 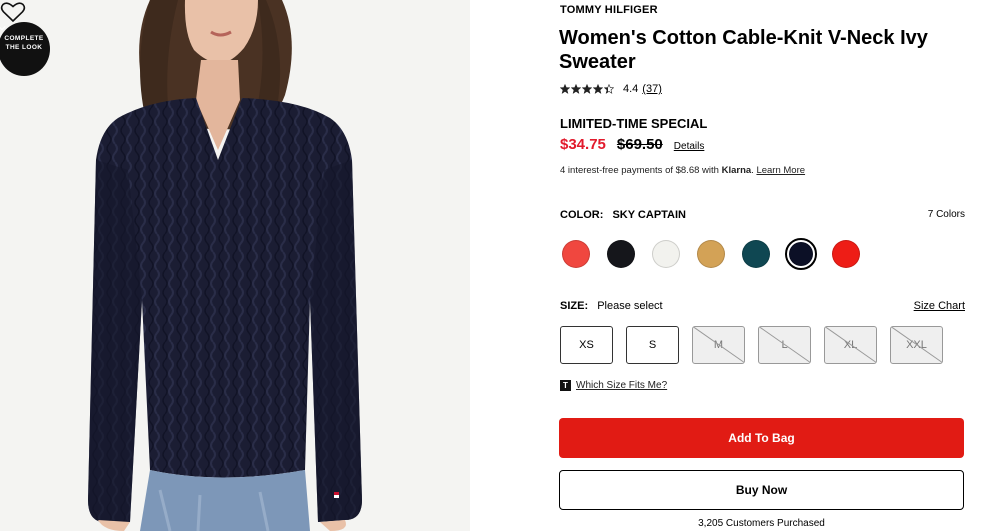 I want to click on size-options: XS S M L XL XXL, so click(x=758, y=345).